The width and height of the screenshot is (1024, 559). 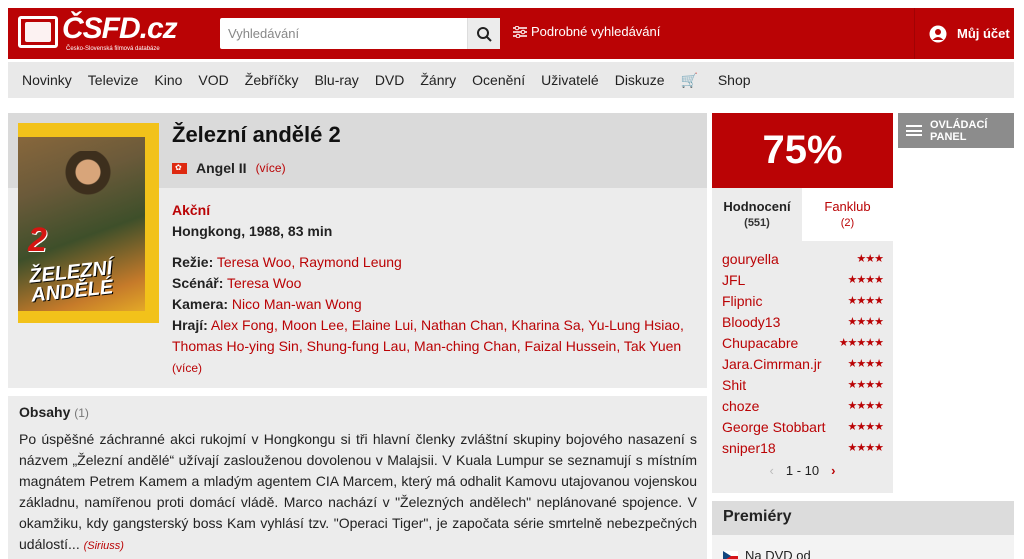 What do you see at coordinates (256, 134) in the screenshot?
I see `film-title: Železní andělé 2` at bounding box center [256, 134].